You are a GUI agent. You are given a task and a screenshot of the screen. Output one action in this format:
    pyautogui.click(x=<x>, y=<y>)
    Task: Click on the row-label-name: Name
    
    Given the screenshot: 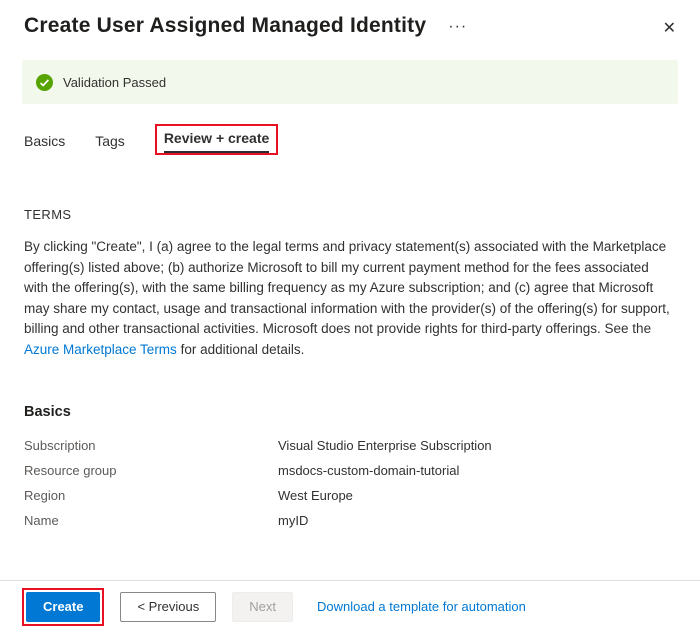 What is the action you would take?
    pyautogui.click(x=41, y=521)
    